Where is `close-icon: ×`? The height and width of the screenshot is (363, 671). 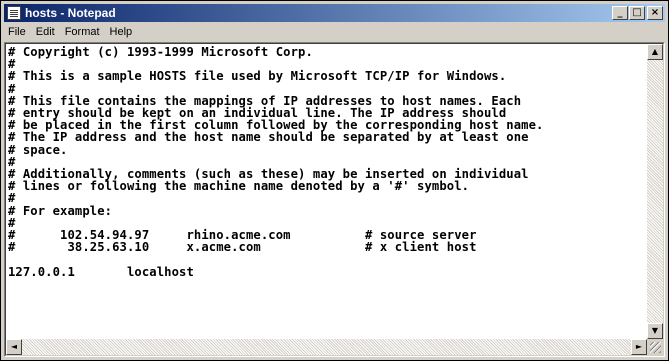
close-icon: × is located at coordinates (655, 12).